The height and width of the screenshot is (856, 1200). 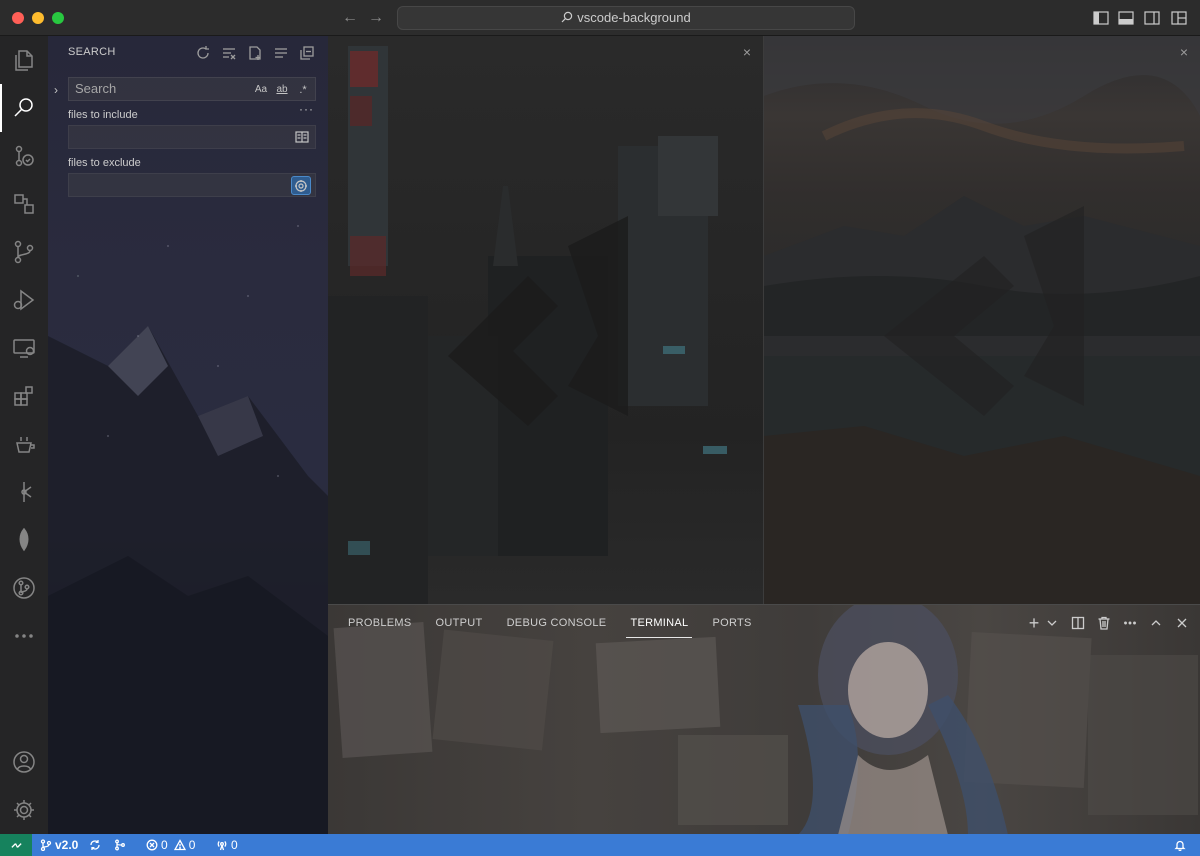 I want to click on sync-icon, so click(x=95, y=845).